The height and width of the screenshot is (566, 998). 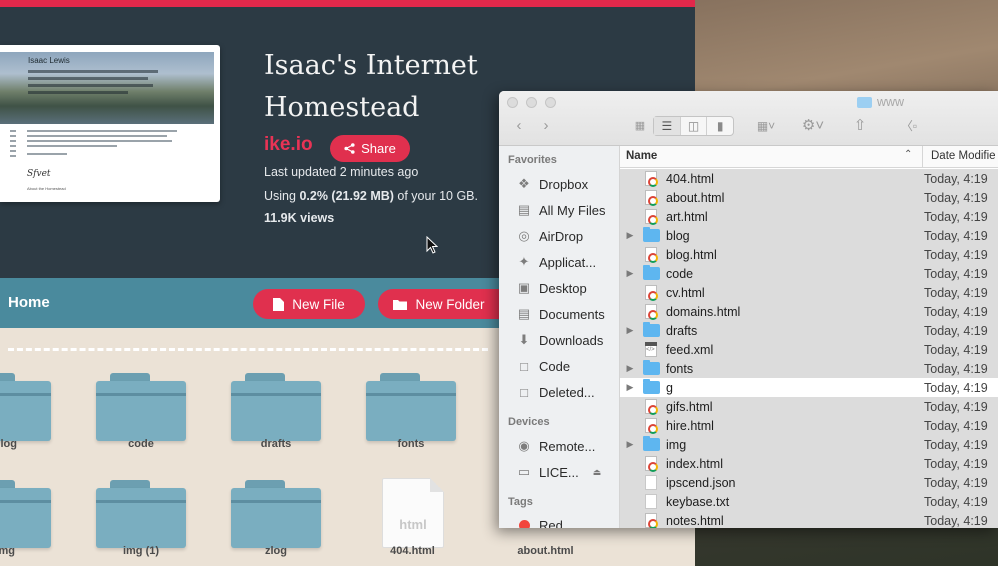 I want to click on html-file-icon: html, so click(x=413, y=513).